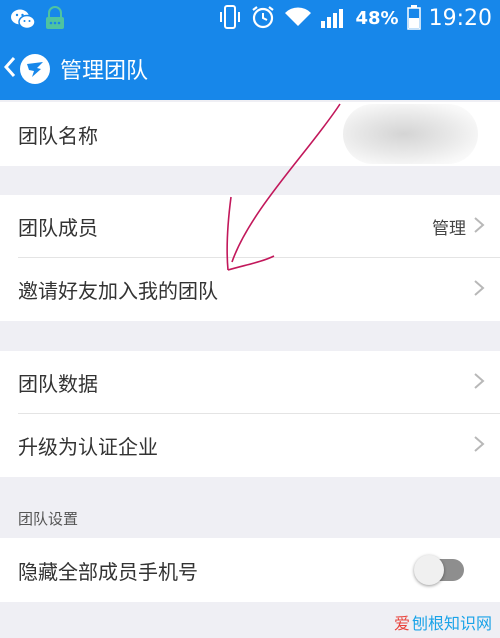 Image resolution: width=500 pixels, height=638 pixels. Describe the element at coordinates (250, 289) in the screenshot. I see `invite-friends-row: 邀请好友加入我的团队` at that location.